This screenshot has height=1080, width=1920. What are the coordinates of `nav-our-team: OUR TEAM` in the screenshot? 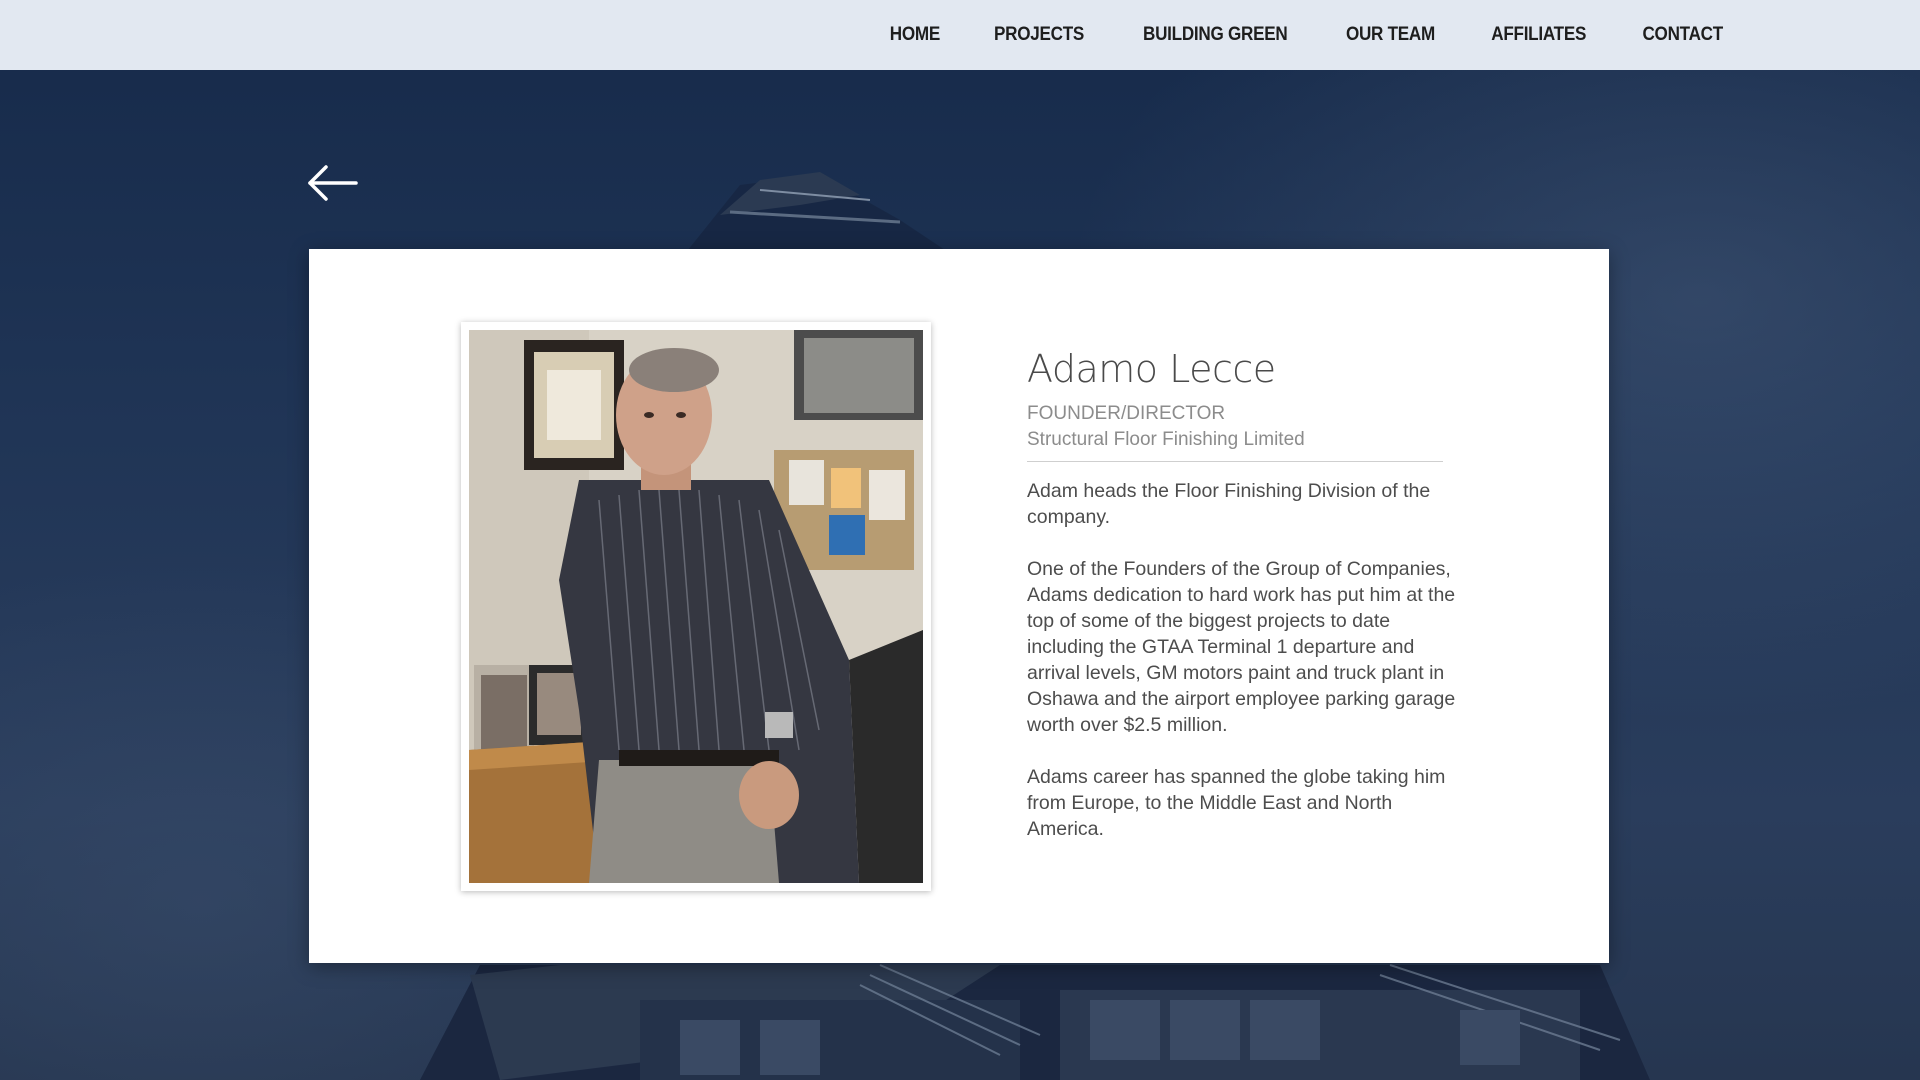 It's located at (1390, 35).